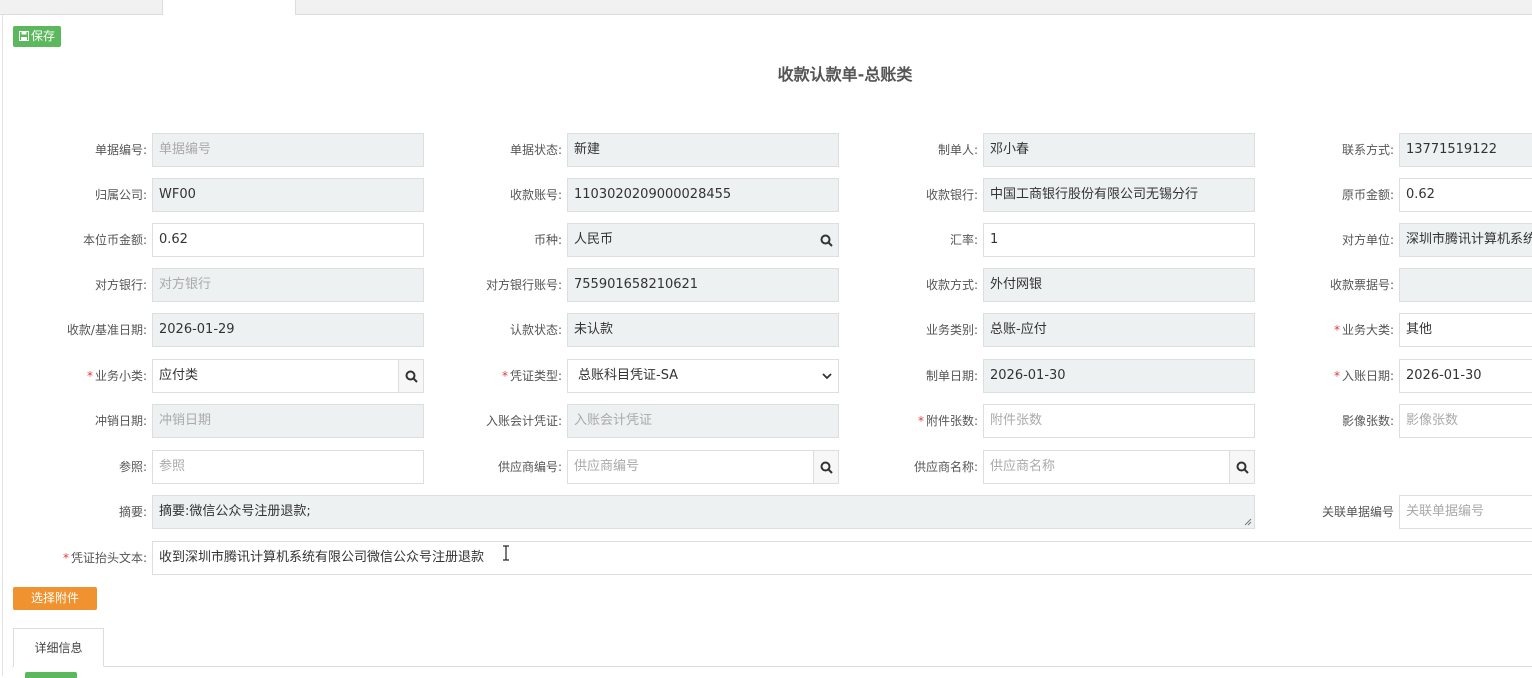  I want to click on summary-textarea: 摘要:微信公众号注册退款;, so click(703, 512).